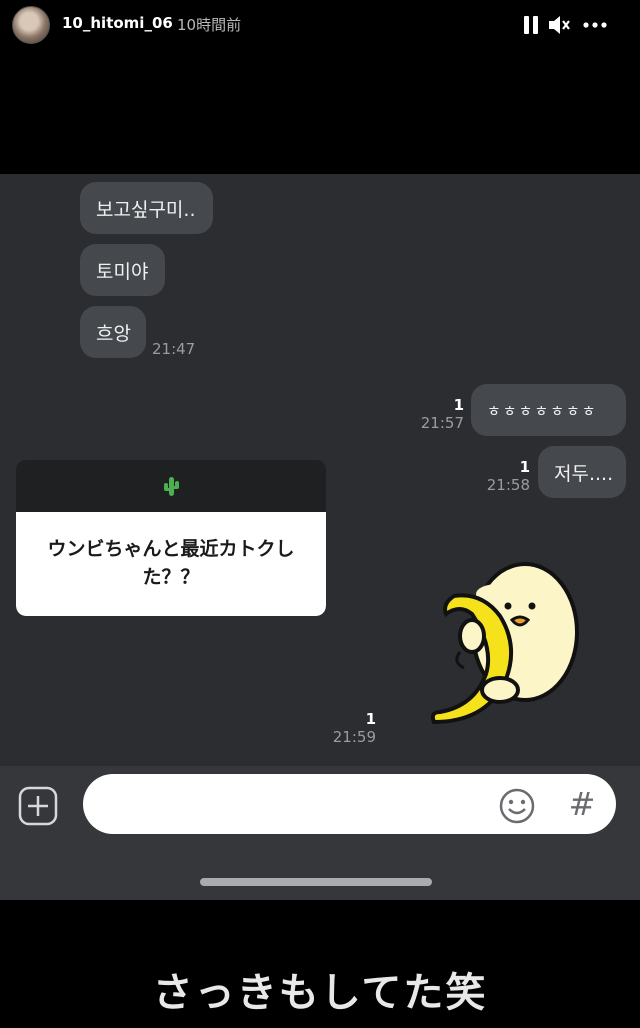 The image size is (640, 1028). I want to click on story-caption: さっきもしてた笑, so click(320, 993).